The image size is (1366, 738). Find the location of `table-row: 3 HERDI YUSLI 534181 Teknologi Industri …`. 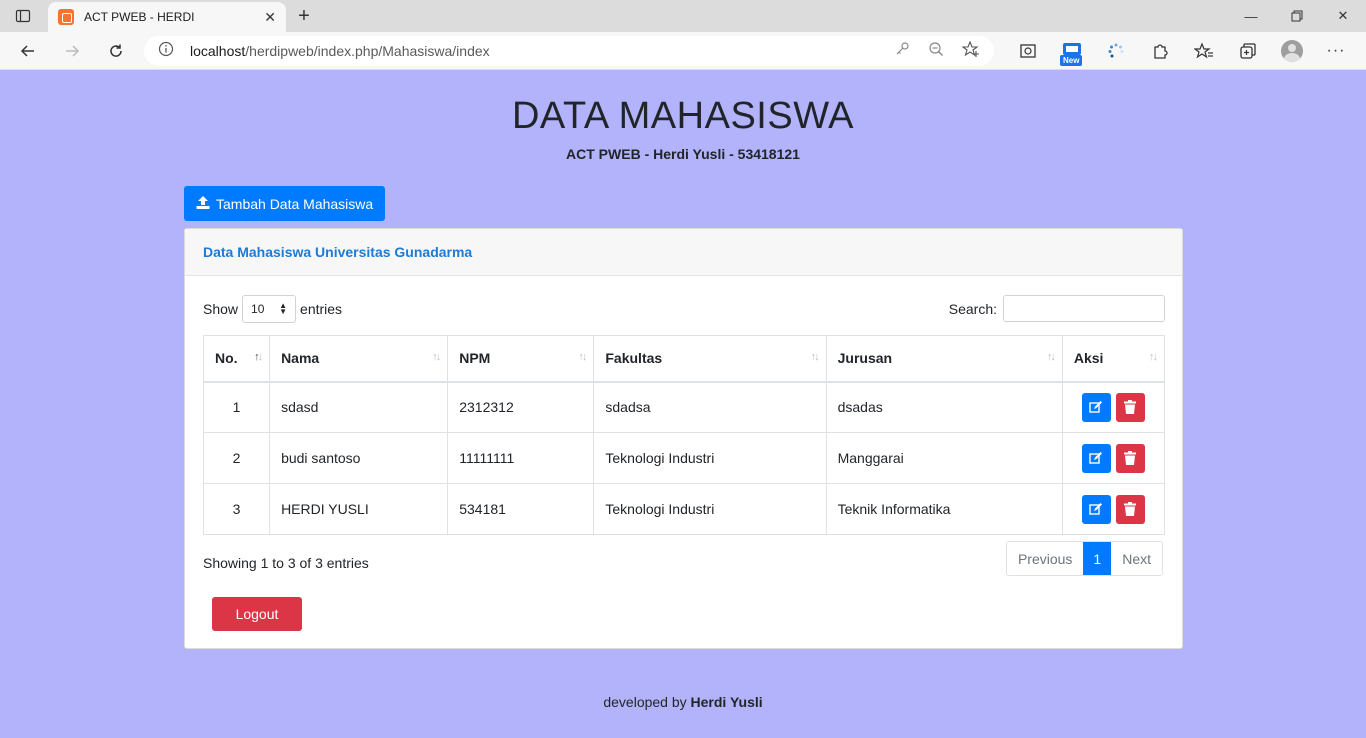

table-row: 3 HERDI YUSLI 534181 Teknologi Industri … is located at coordinates (684, 509).